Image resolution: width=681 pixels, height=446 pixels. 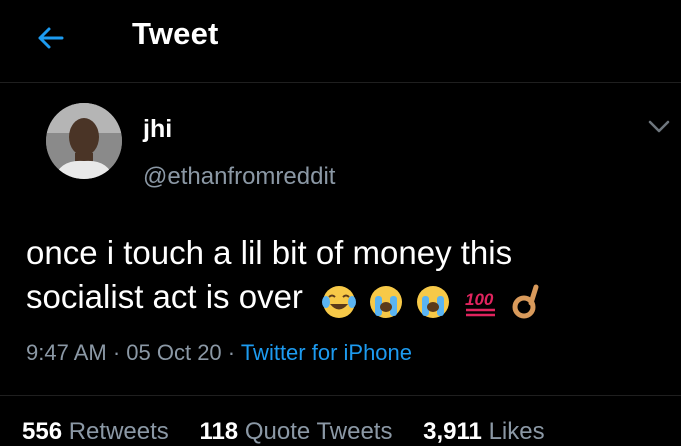 What do you see at coordinates (479, 299) in the screenshot?
I see `svg-text: 100` at bounding box center [479, 299].